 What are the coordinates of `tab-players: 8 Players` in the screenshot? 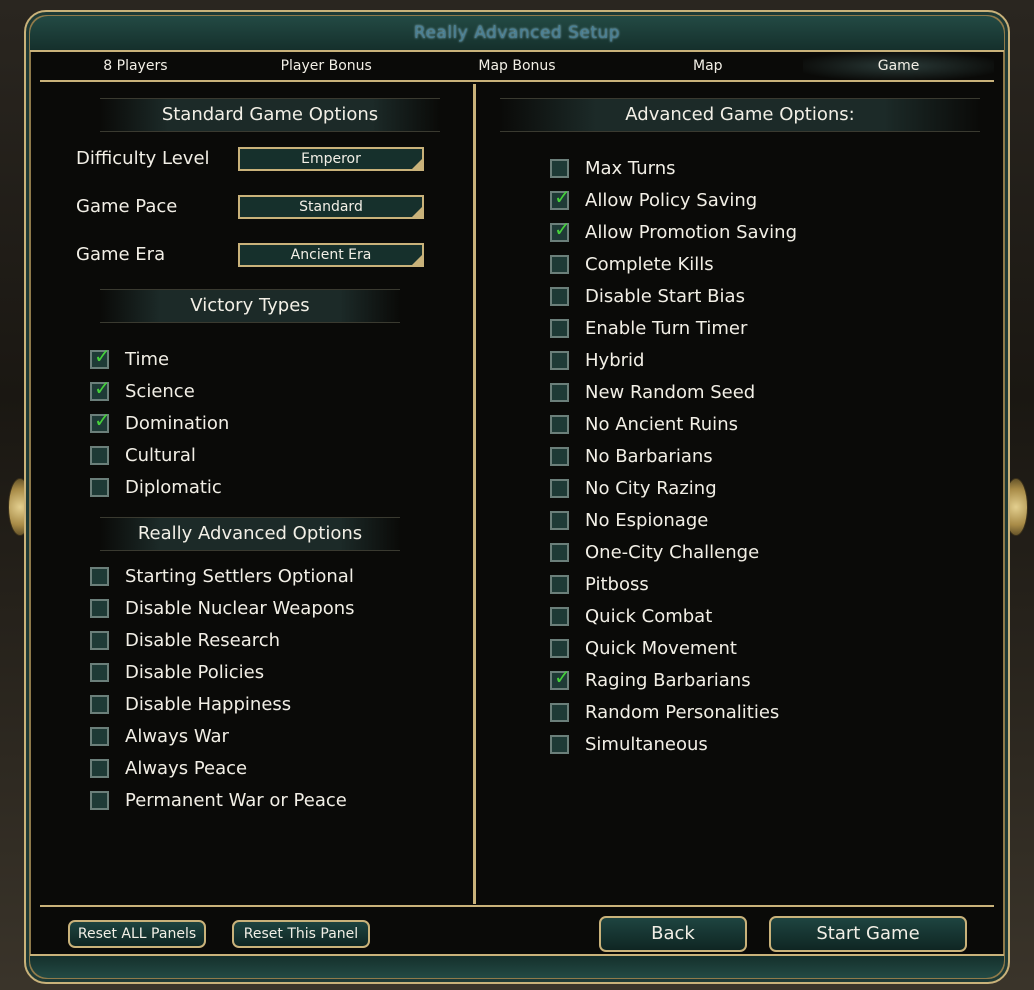 It's located at (135, 66).